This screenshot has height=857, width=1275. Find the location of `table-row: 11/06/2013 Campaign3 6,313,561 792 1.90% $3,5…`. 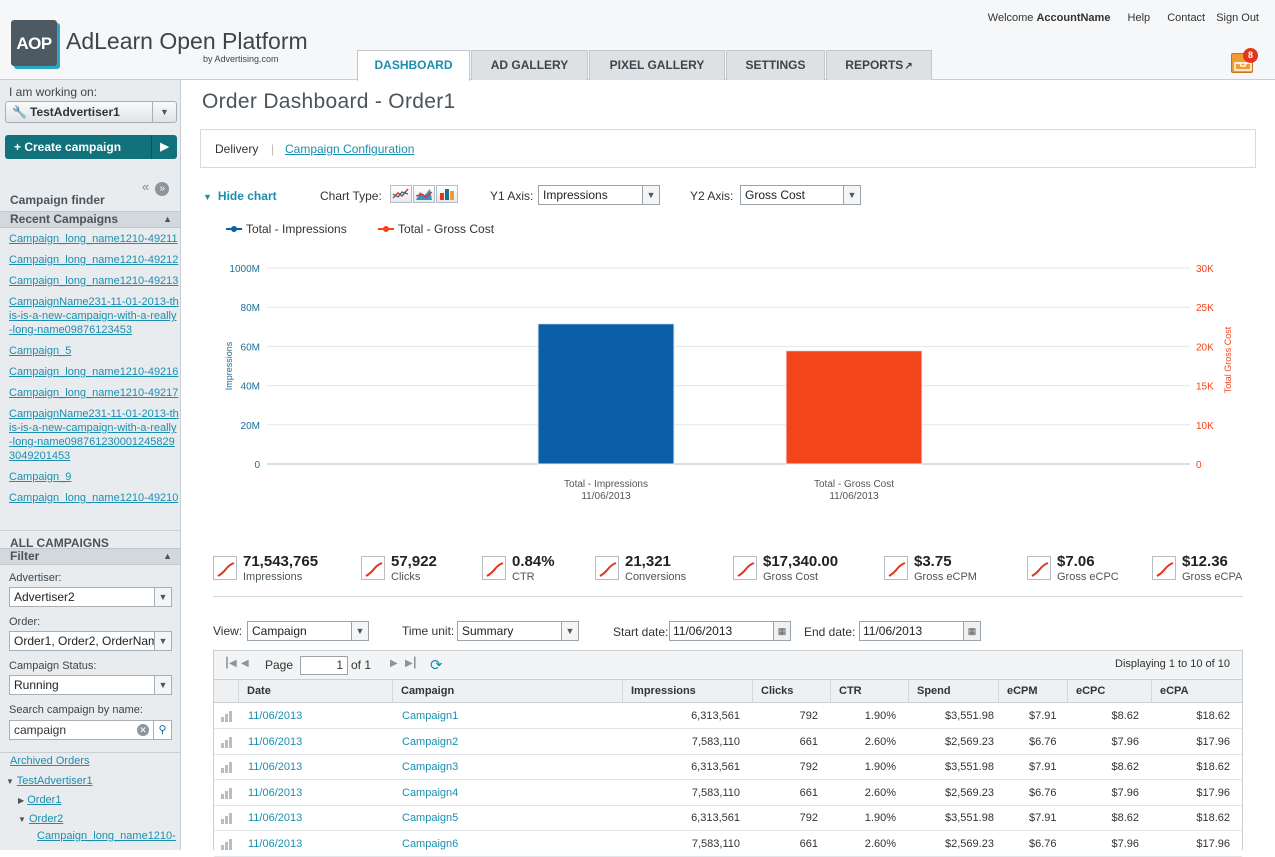

table-row: 11/06/2013 Campaign3 6,313,561 792 1.90% $3,5… is located at coordinates (728, 767).